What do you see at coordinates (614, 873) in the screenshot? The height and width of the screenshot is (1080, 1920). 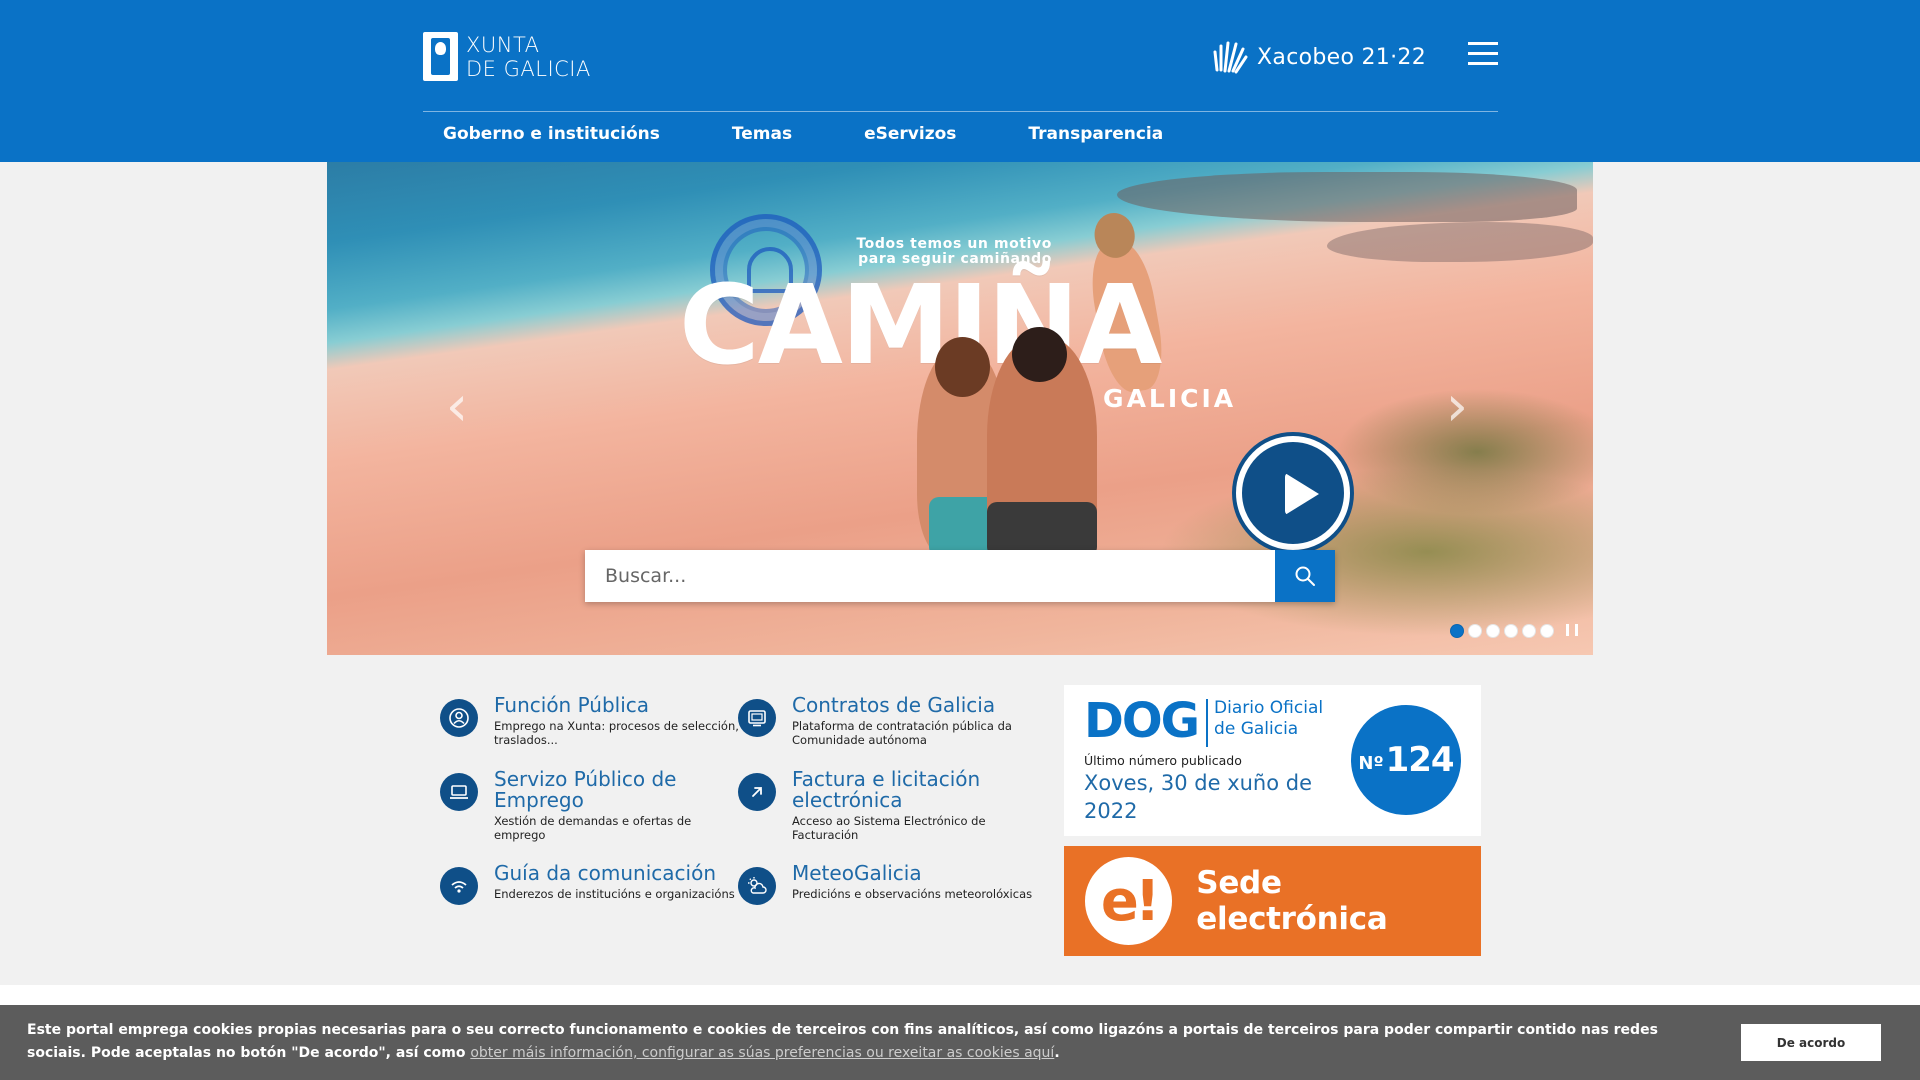 I see `link-title: Guía da comunicación` at bounding box center [614, 873].